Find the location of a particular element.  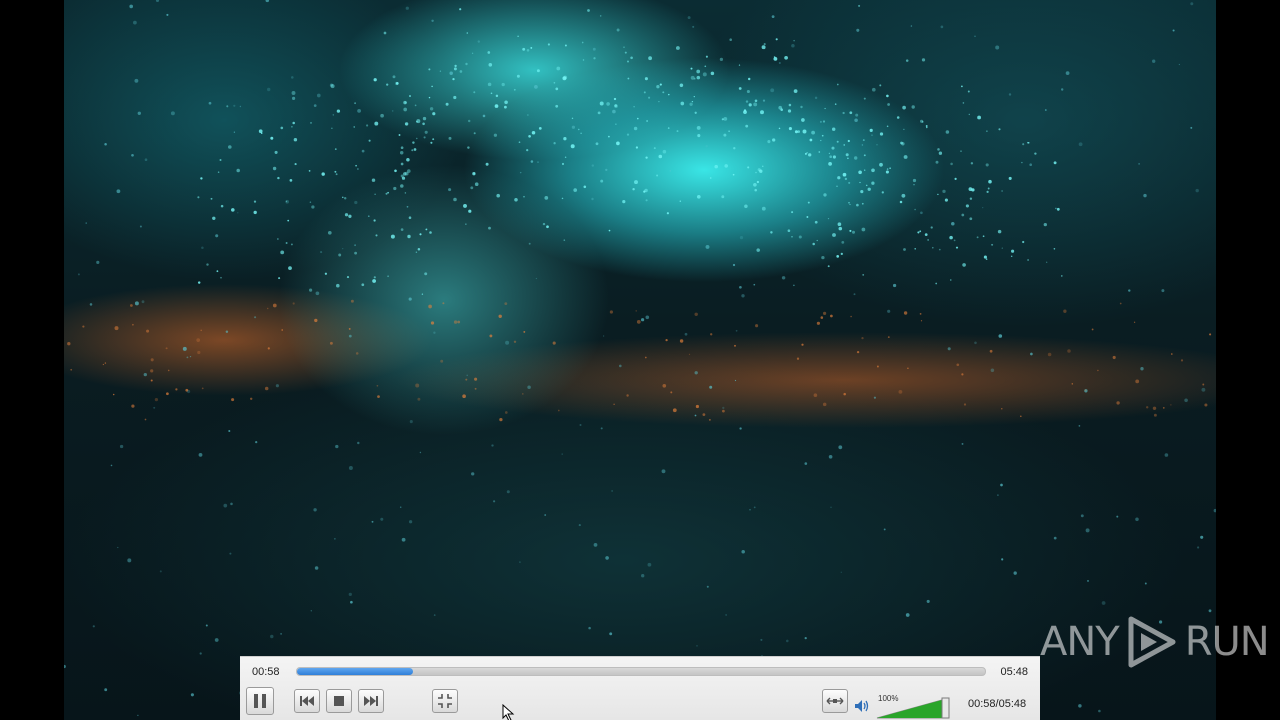

volume-slider-thumb is located at coordinates (945, 708).